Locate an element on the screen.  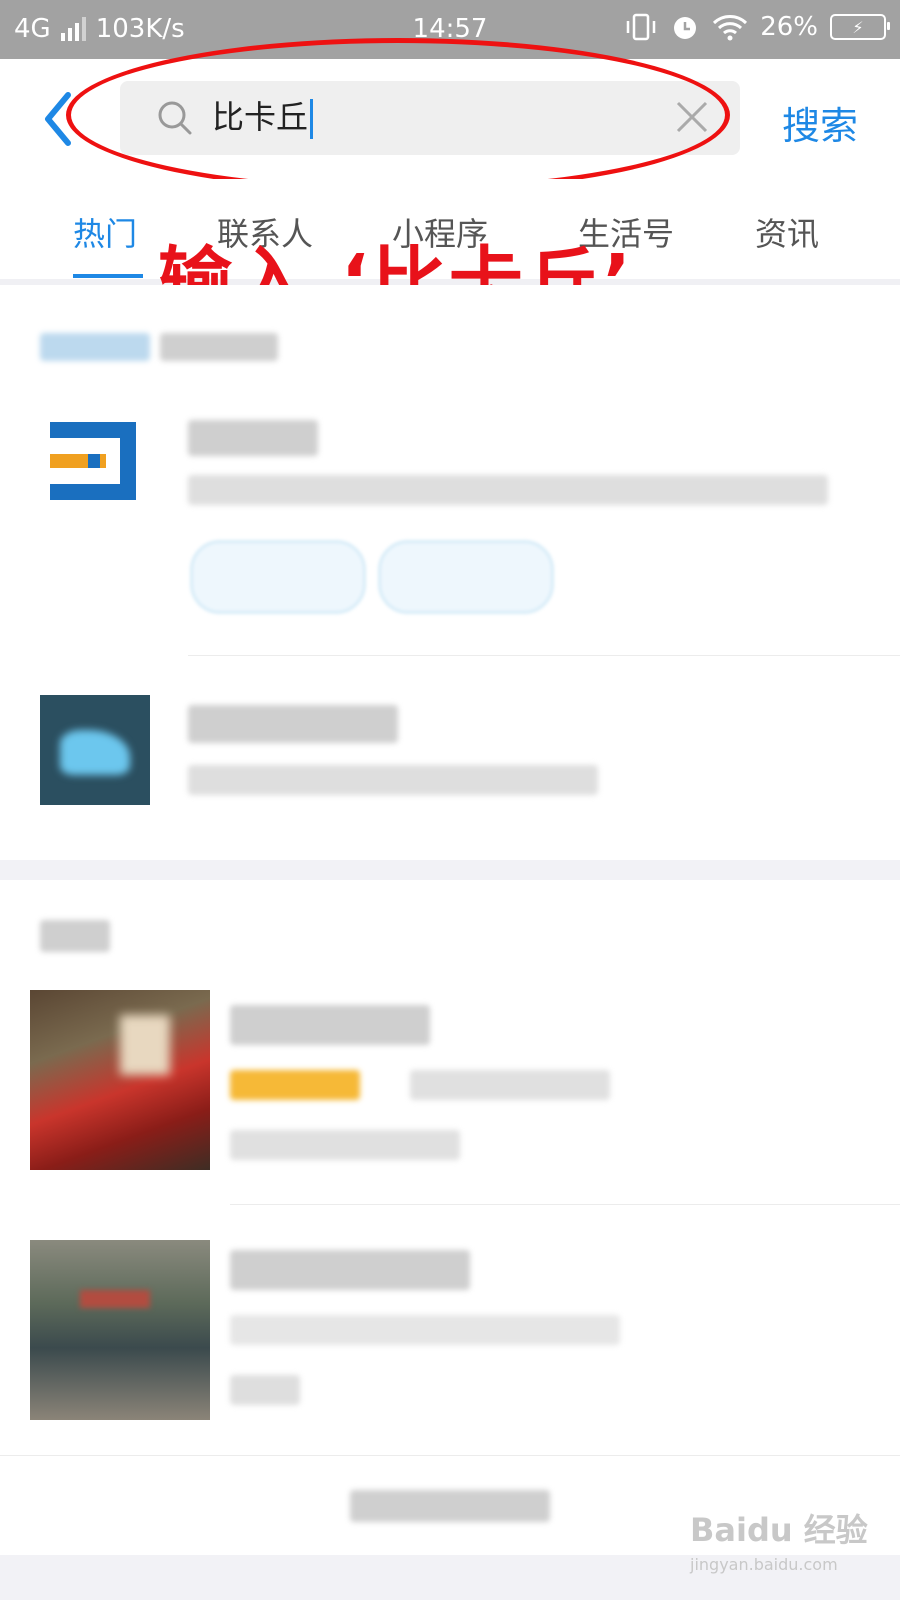
watermark-brand: Baidu 经验 is located at coordinates (779, 1530).